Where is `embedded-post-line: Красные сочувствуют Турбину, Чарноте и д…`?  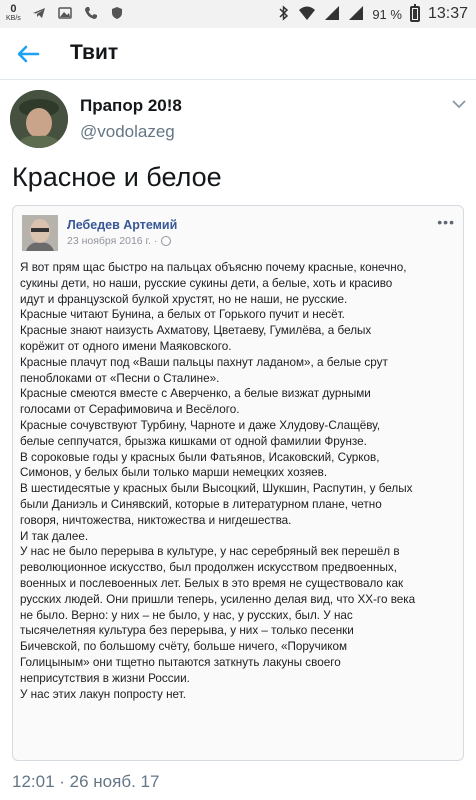
embedded-post-line: Красные сочувствуют Турбину, Чарноте и д… is located at coordinates (200, 425).